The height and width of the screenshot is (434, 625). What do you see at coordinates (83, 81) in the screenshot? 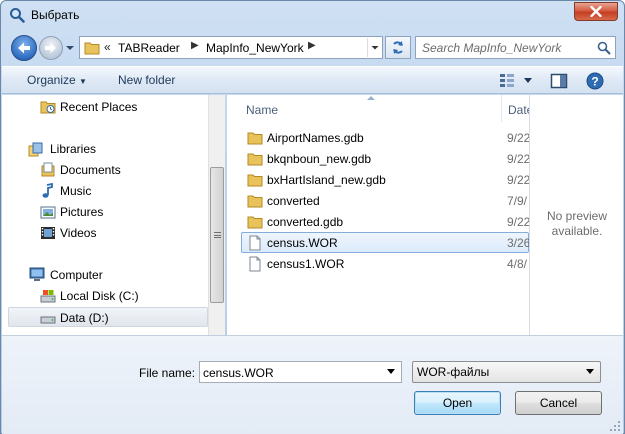
I see `chevron-down-icon: ▼` at bounding box center [83, 81].